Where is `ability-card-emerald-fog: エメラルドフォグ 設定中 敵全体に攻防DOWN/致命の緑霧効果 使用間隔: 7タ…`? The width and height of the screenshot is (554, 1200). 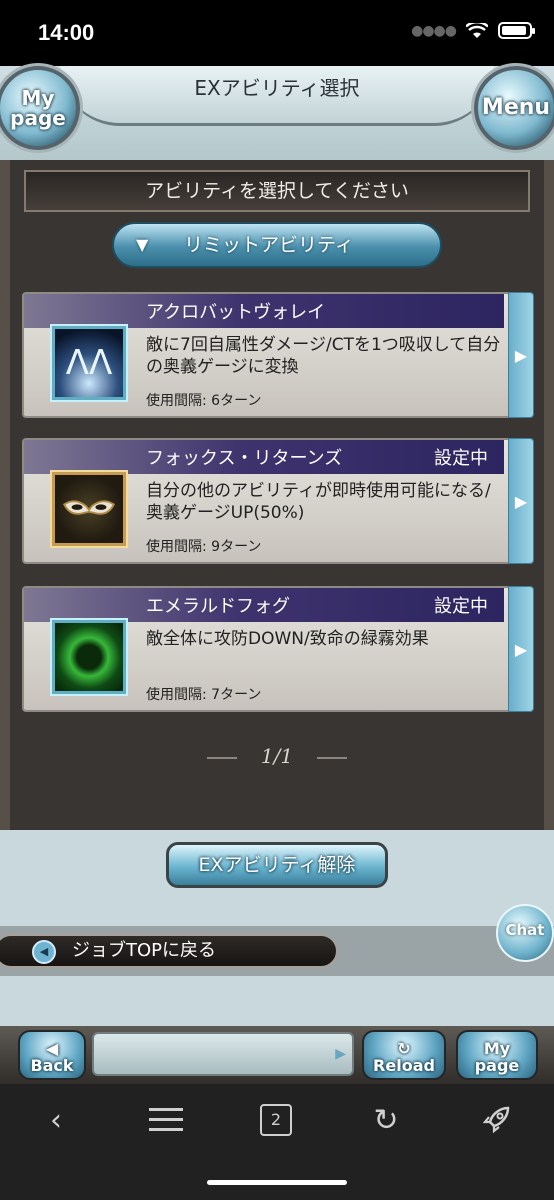
ability-card-emerald-fog: エメラルドフォグ 設定中 敵全体に攻防DOWN/致命の緑霧効果 使用間隔: 7タ… is located at coordinates (278, 649).